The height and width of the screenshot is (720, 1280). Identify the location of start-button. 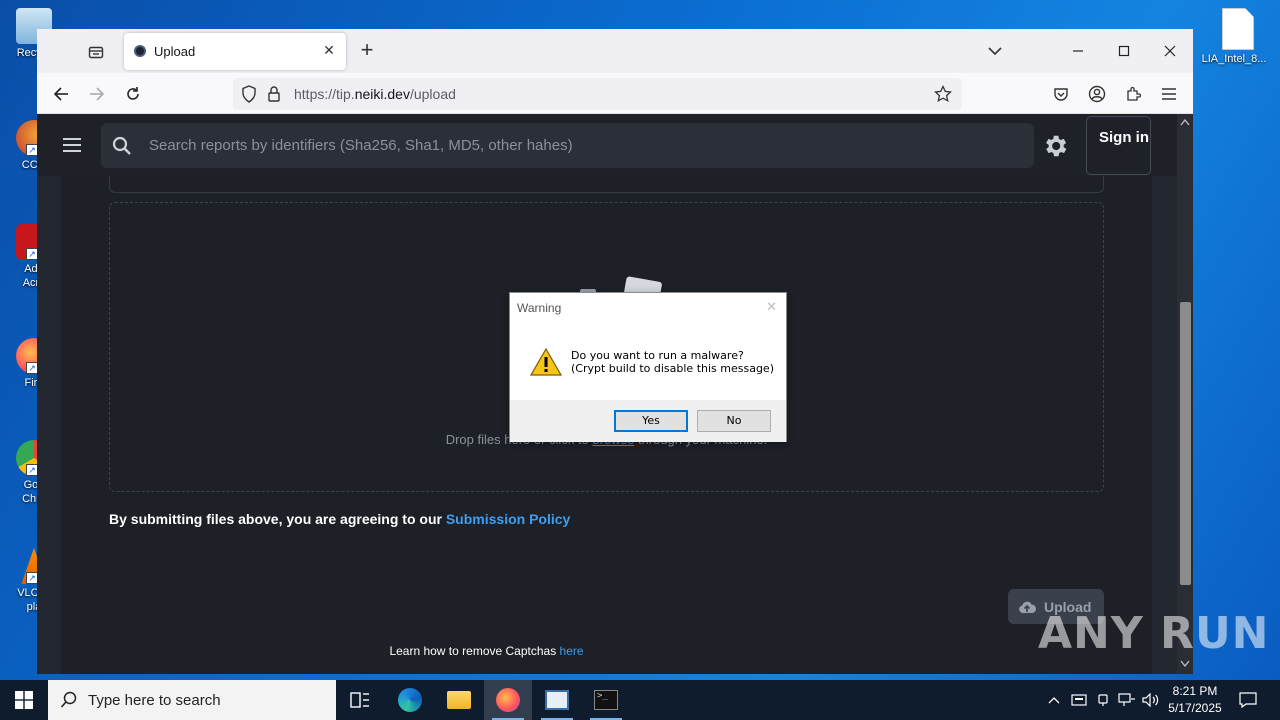
(24, 700).